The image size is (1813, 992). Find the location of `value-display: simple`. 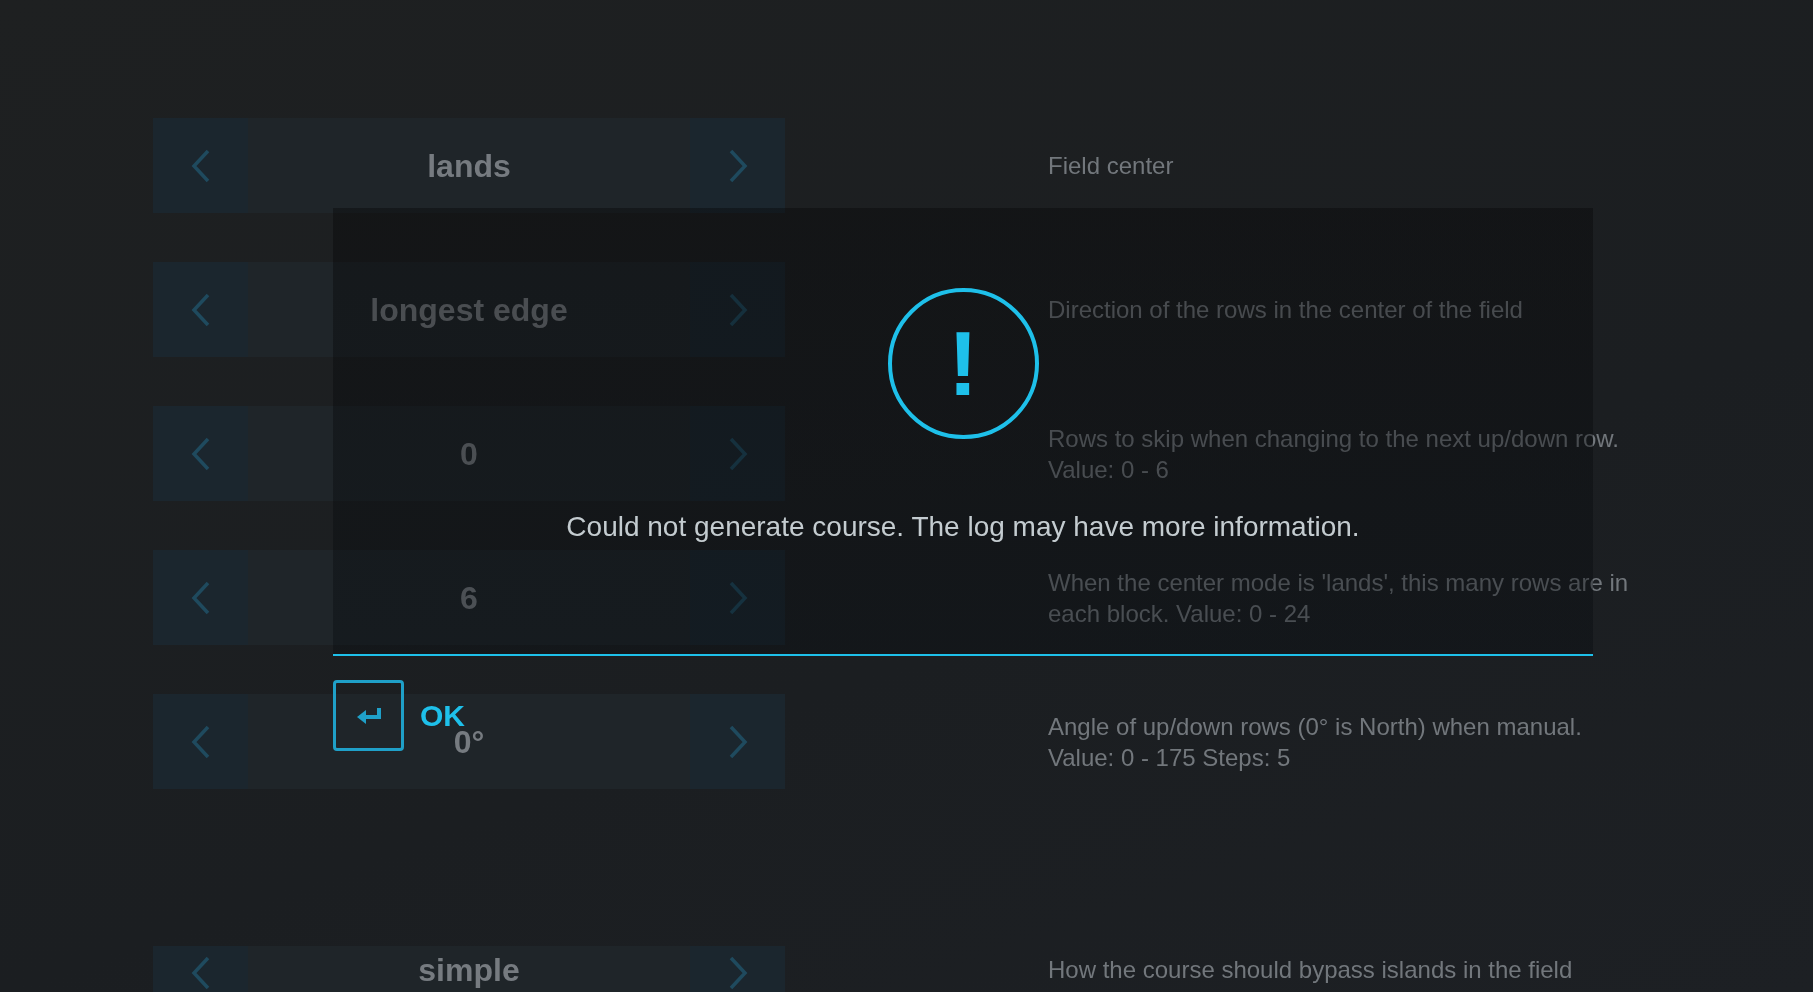

value-display: simple is located at coordinates (469, 969).